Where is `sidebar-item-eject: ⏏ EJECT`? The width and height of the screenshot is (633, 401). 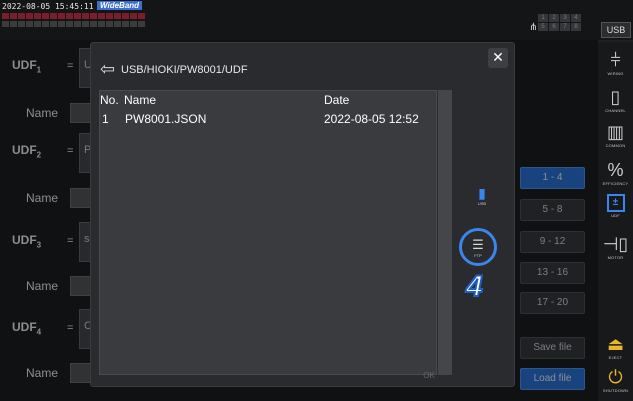 sidebar-item-eject: ⏏ EJECT is located at coordinates (615, 347).